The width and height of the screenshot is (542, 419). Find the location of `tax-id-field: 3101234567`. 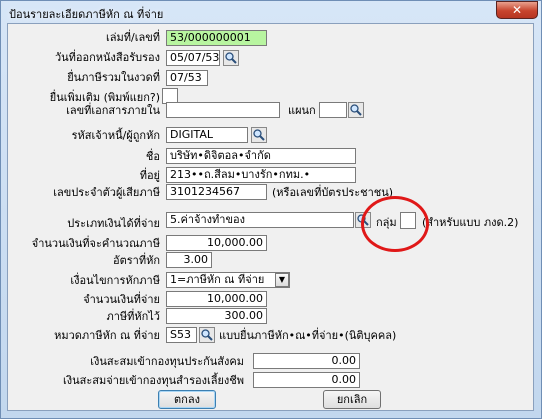

tax-id-field: 3101234567 is located at coordinates (216, 192).